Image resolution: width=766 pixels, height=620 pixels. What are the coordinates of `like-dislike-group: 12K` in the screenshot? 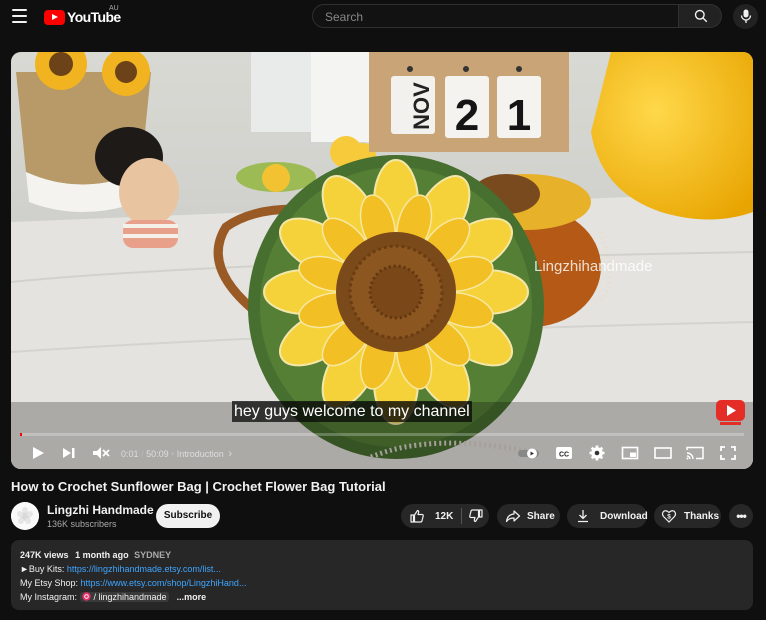 It's located at (445, 516).